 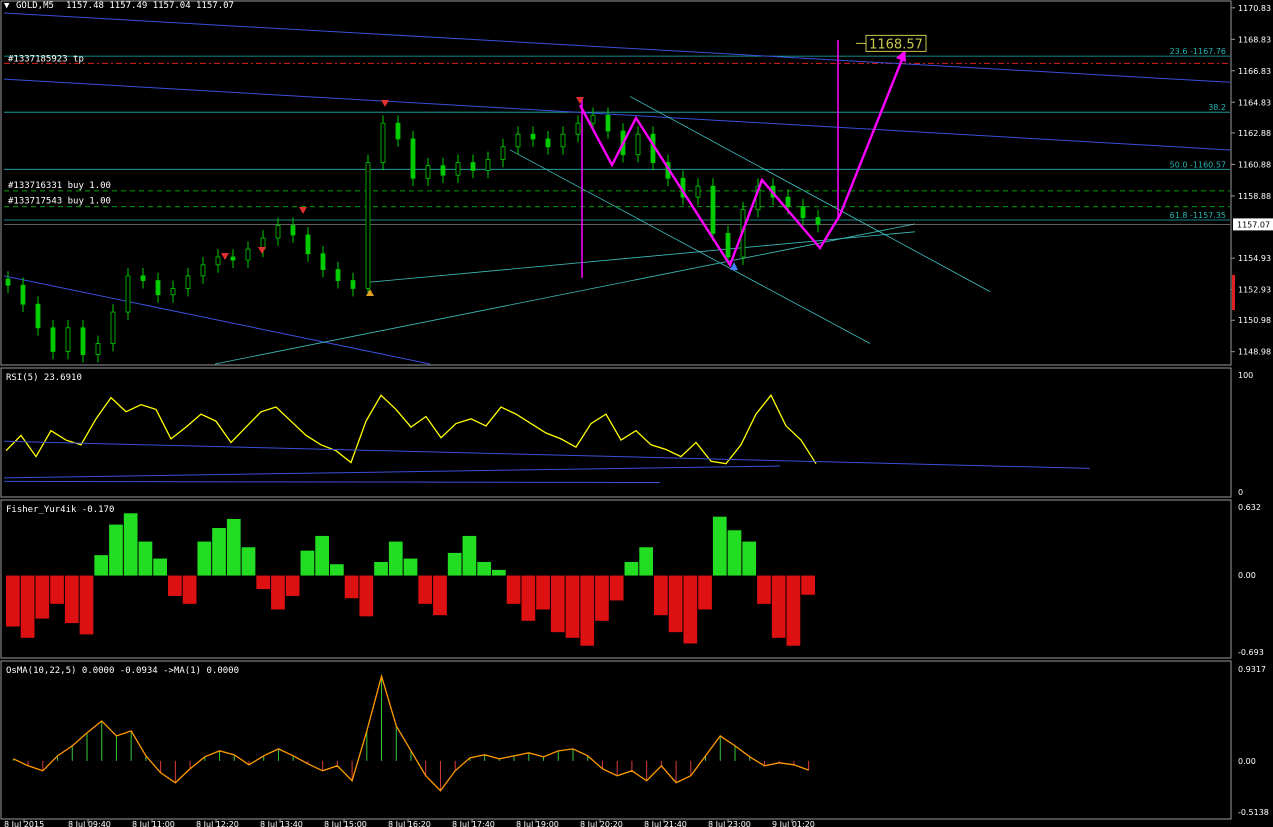 I want to click on price-tick-label: 1152.93, so click(x=1254, y=290).